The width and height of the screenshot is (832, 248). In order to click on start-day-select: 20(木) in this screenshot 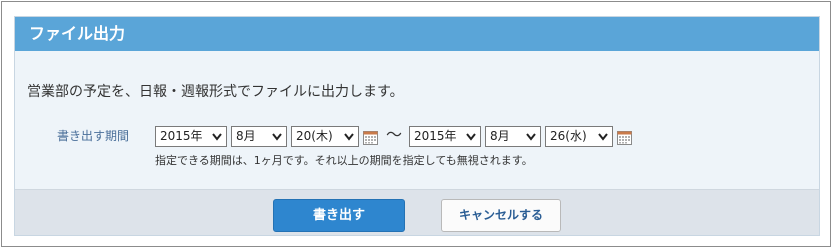, I will do `click(325, 136)`.